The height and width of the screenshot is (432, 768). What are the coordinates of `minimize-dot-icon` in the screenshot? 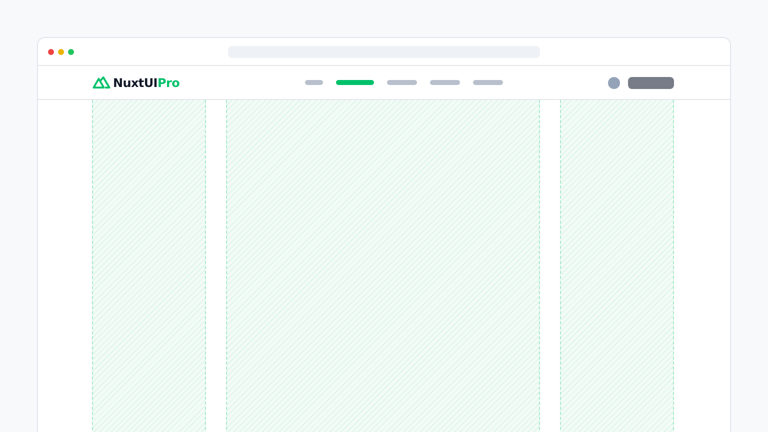 It's located at (61, 51).